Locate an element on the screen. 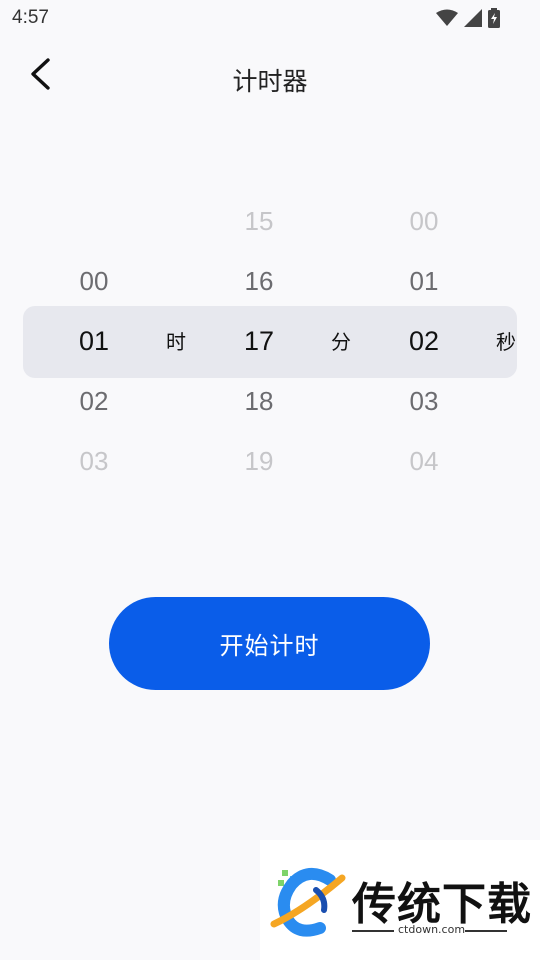 The width and height of the screenshot is (540, 960). second-unit-label: 秒 is located at coordinates (506, 342).